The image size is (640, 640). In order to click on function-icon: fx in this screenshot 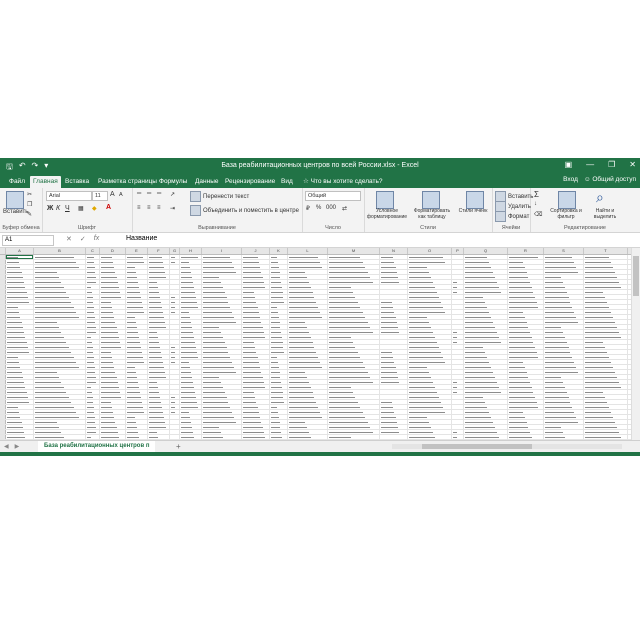, I will do `click(96, 239)`.